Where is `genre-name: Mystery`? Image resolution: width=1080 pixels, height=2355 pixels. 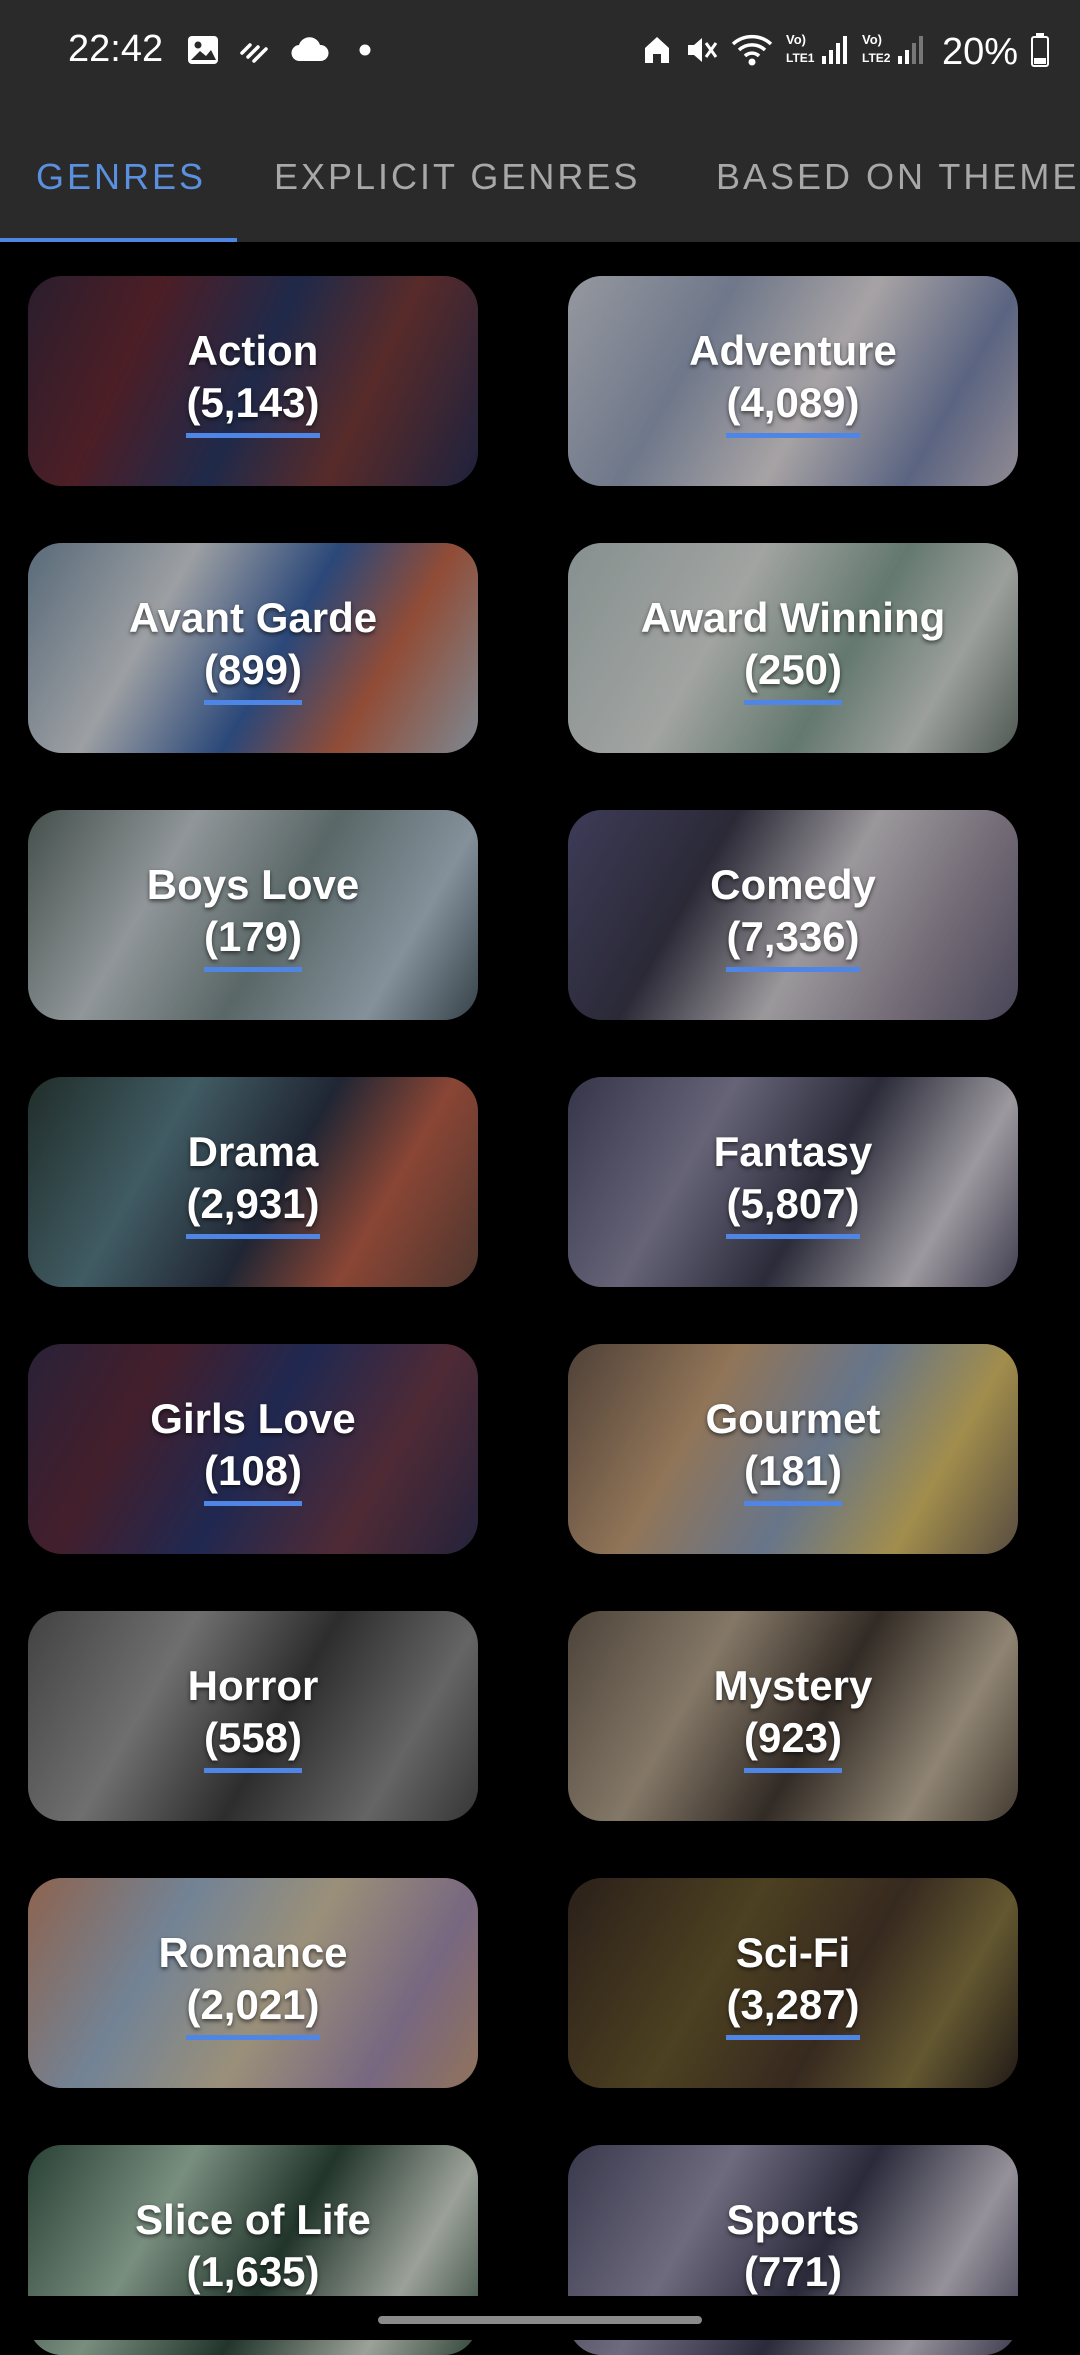
genre-name: Mystery is located at coordinates (793, 1685).